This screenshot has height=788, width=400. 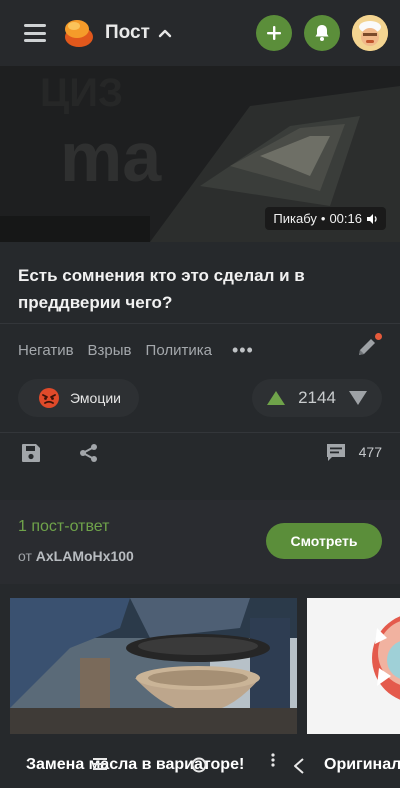 What do you see at coordinates (81, 93) in the screenshot?
I see `svg-text: ЦИЗ` at bounding box center [81, 93].